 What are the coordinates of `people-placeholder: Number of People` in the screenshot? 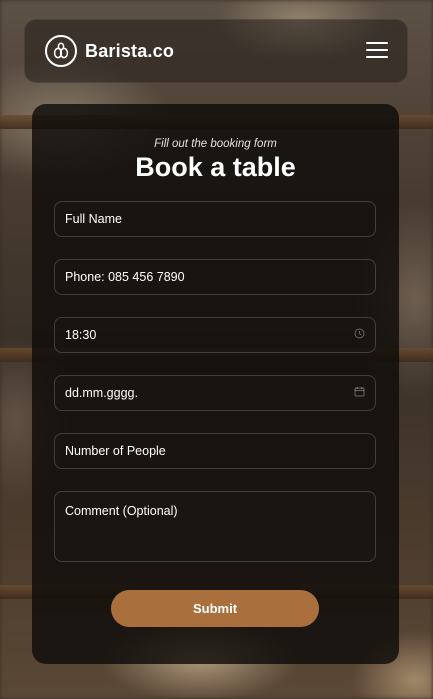 It's located at (115, 451).